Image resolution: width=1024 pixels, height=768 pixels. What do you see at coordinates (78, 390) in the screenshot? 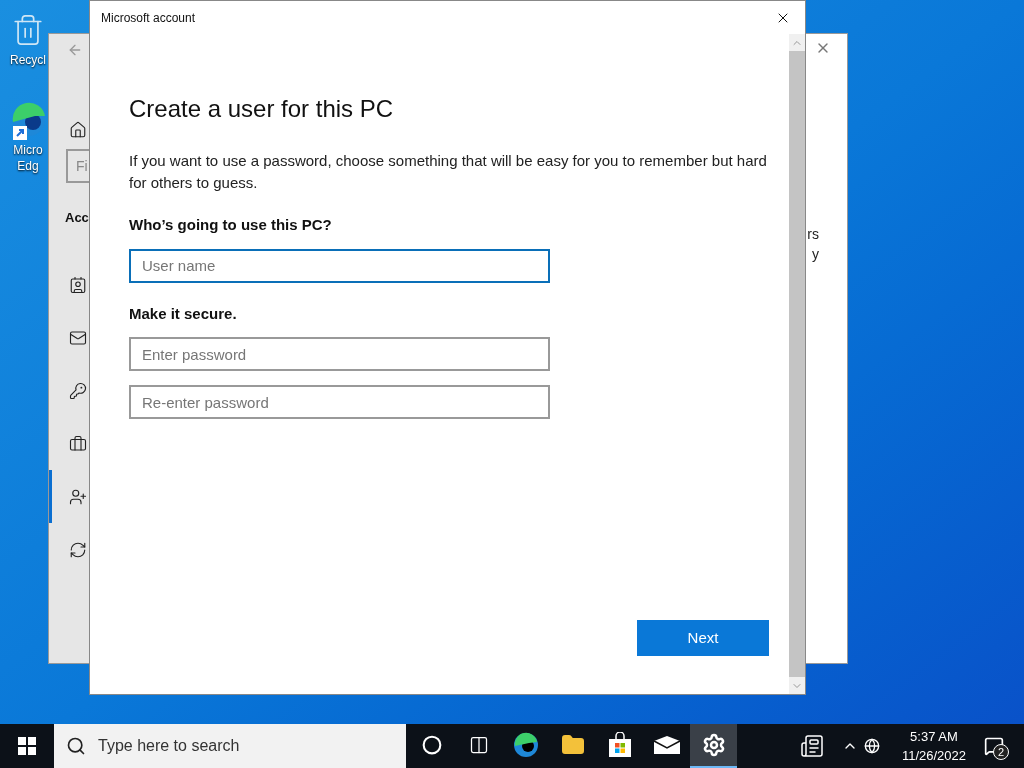
I see `key-icon` at bounding box center [78, 390].